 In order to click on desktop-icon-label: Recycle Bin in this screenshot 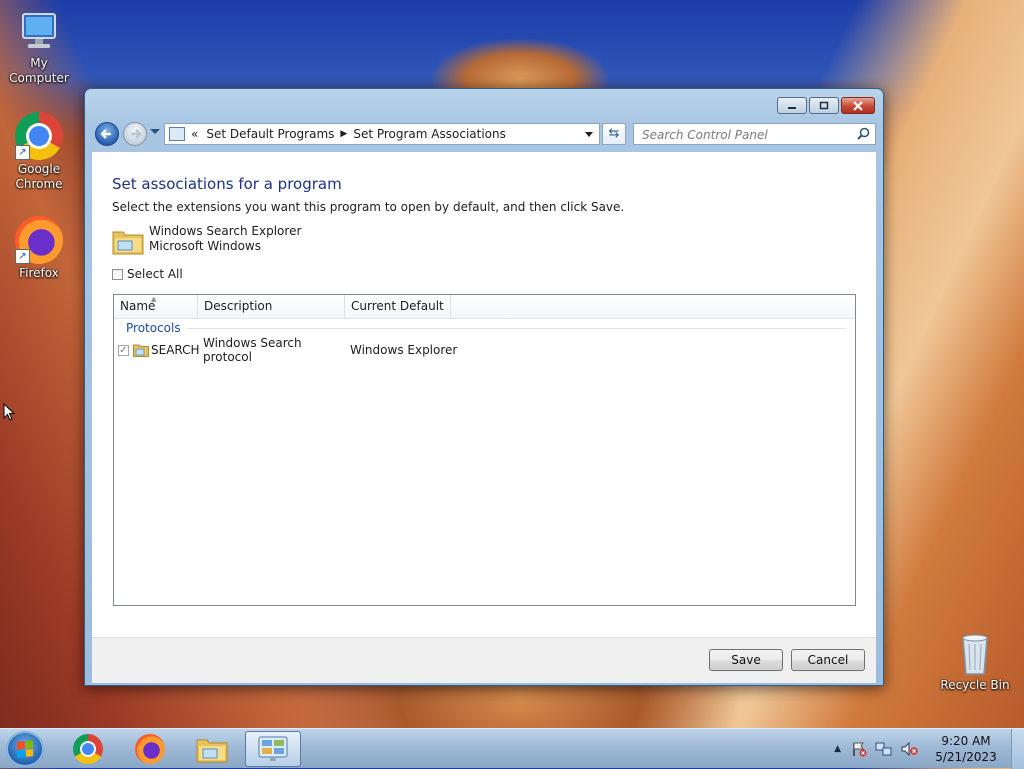, I will do `click(975, 685)`.